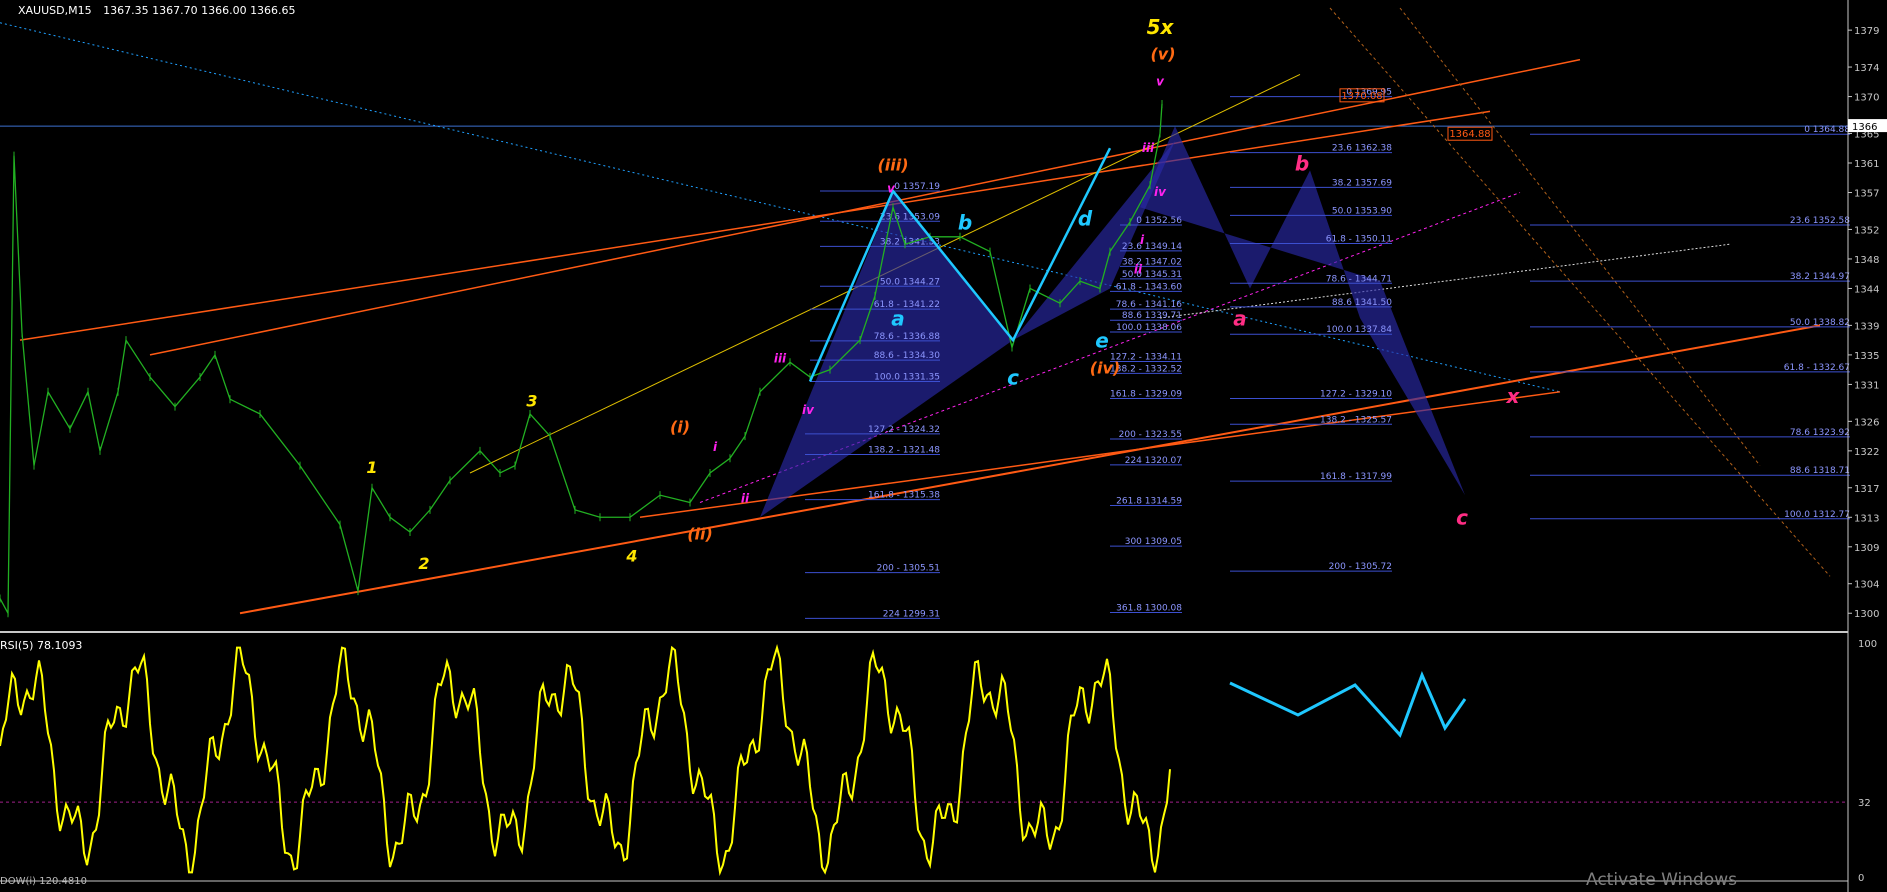  I want to click on fib-level-label: 38.2 1347.02, so click(1152, 262).